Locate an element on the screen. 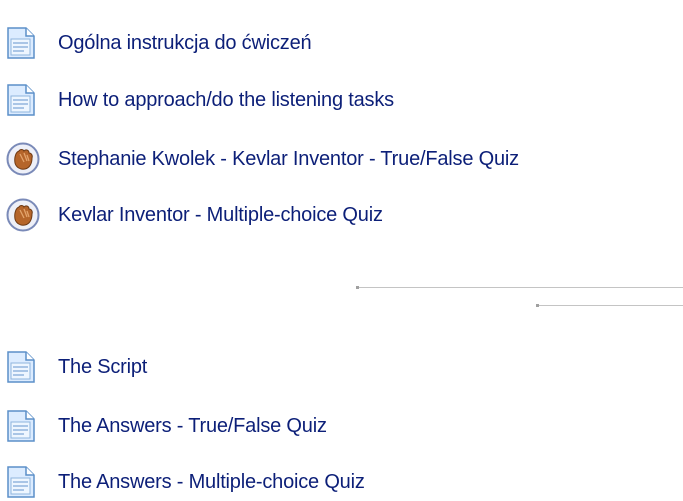 Image resolution: width=683 pixels, height=501 pixels. activity-listening-guide: How to approach/do the listening tasks is located at coordinates (200, 100).